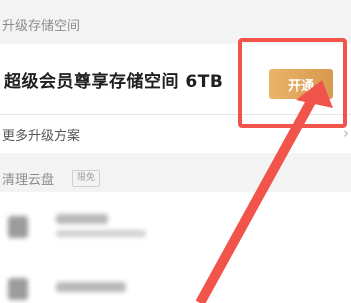  I want to click on chevron-right-icon: ›, so click(346, 133).